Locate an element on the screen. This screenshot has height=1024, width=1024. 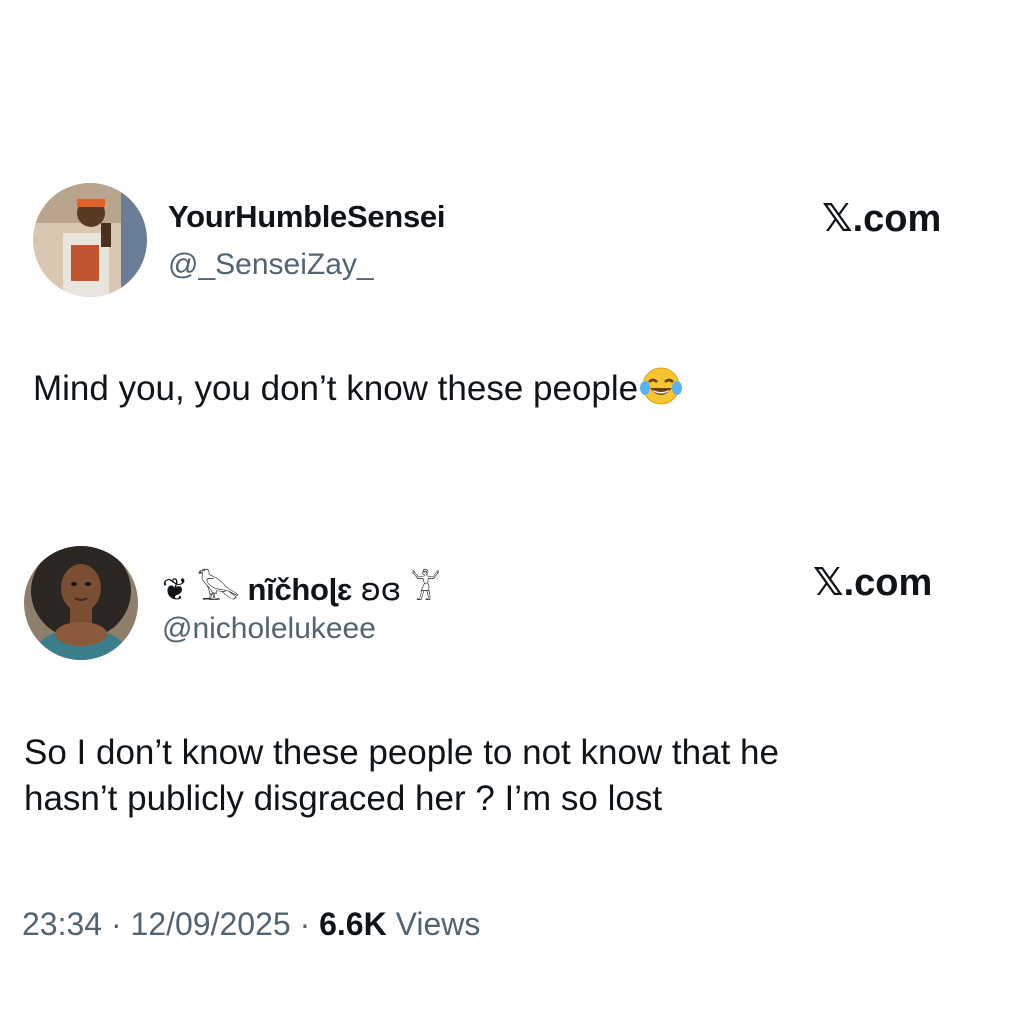
name-decoration-suffix: ʚɞ 𓀠 is located at coordinates (400, 590).